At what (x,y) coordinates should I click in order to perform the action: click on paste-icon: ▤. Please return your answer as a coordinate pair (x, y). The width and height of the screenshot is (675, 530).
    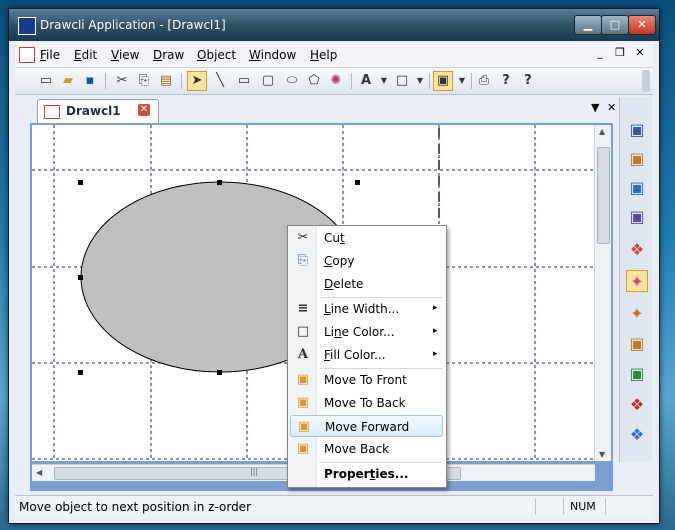
    Looking at the image, I should click on (166, 81).